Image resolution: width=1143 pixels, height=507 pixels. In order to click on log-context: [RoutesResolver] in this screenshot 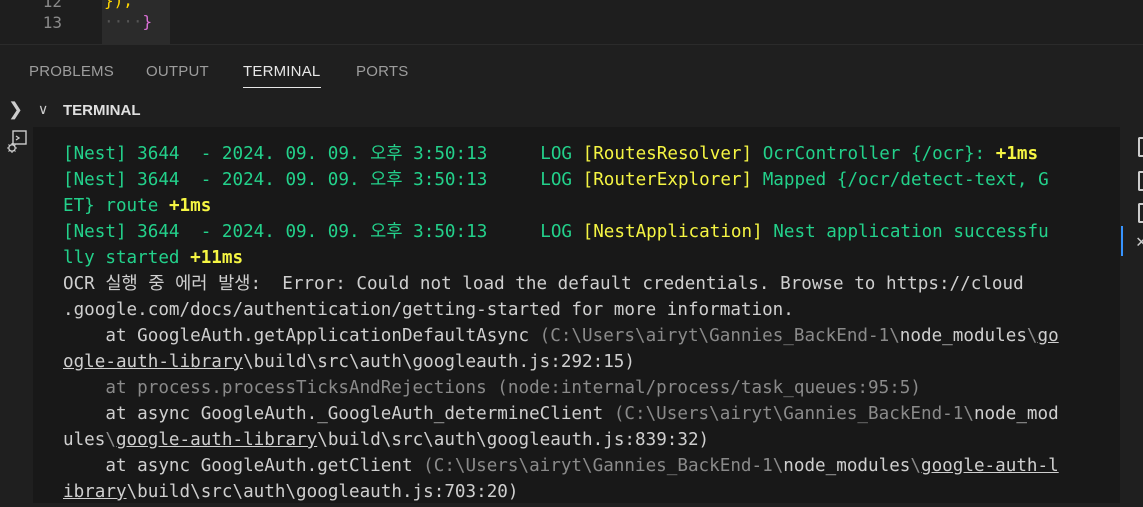, I will do `click(672, 154)`.